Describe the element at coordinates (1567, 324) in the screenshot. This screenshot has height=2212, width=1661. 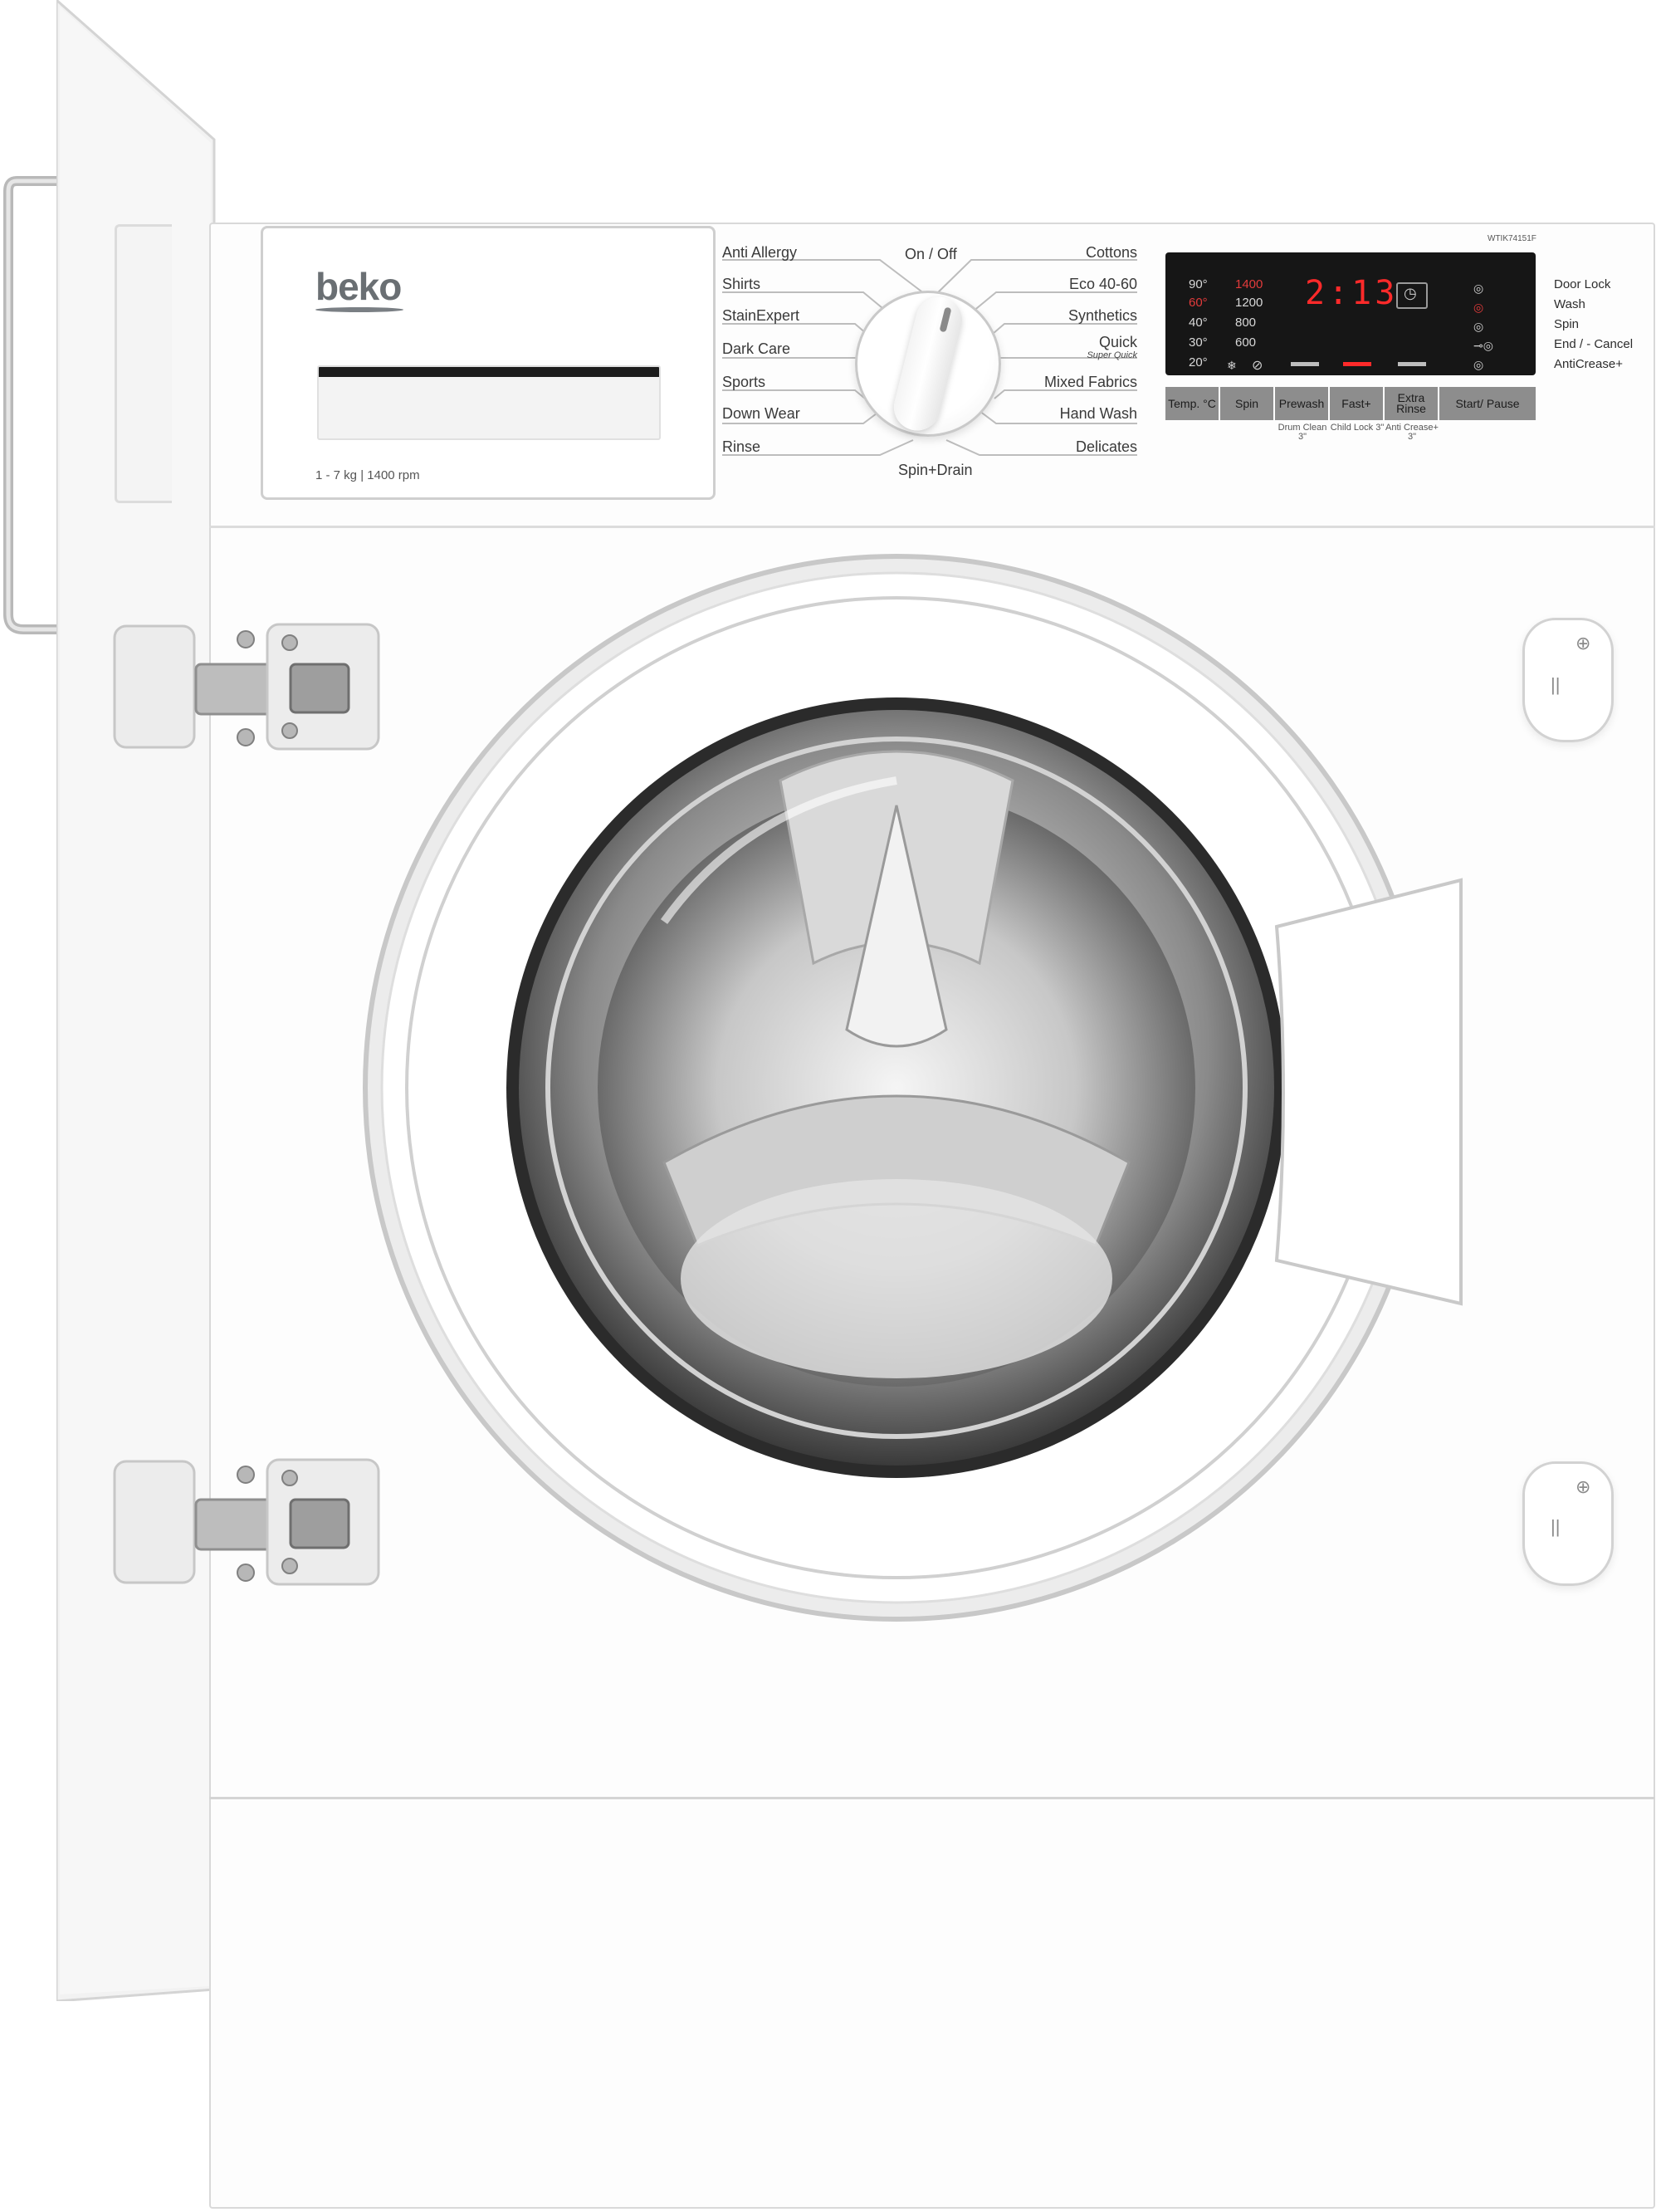
I see `status-spin: Spin` at that location.